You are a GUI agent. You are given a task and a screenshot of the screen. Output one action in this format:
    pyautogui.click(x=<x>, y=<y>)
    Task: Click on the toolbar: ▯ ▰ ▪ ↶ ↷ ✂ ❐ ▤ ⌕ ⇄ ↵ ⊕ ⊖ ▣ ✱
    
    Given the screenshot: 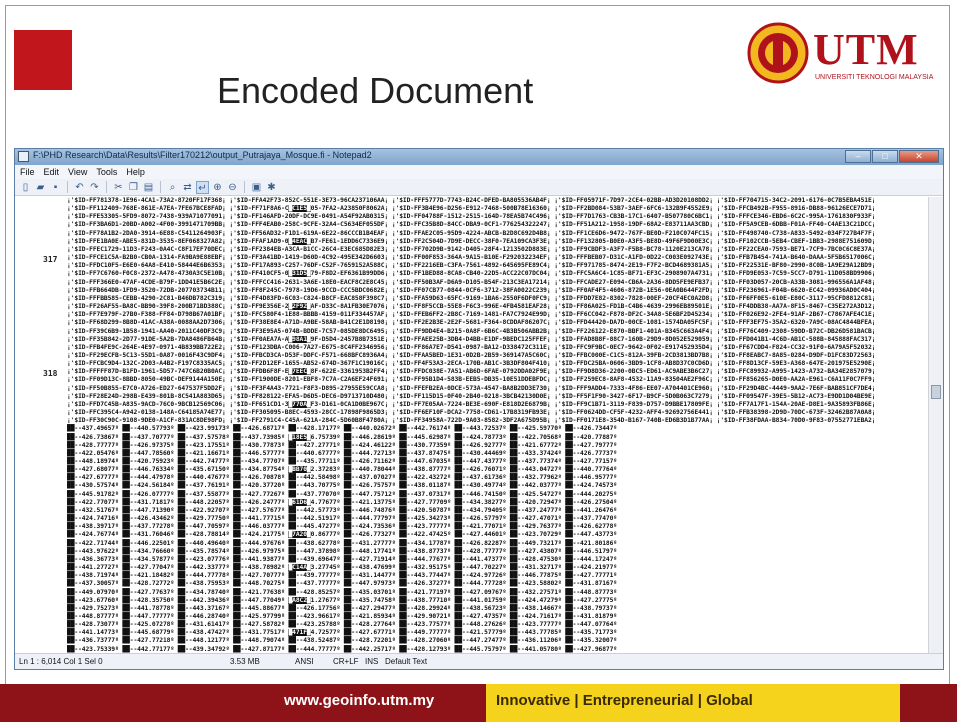 What is the action you would take?
    pyautogui.click(x=479, y=187)
    